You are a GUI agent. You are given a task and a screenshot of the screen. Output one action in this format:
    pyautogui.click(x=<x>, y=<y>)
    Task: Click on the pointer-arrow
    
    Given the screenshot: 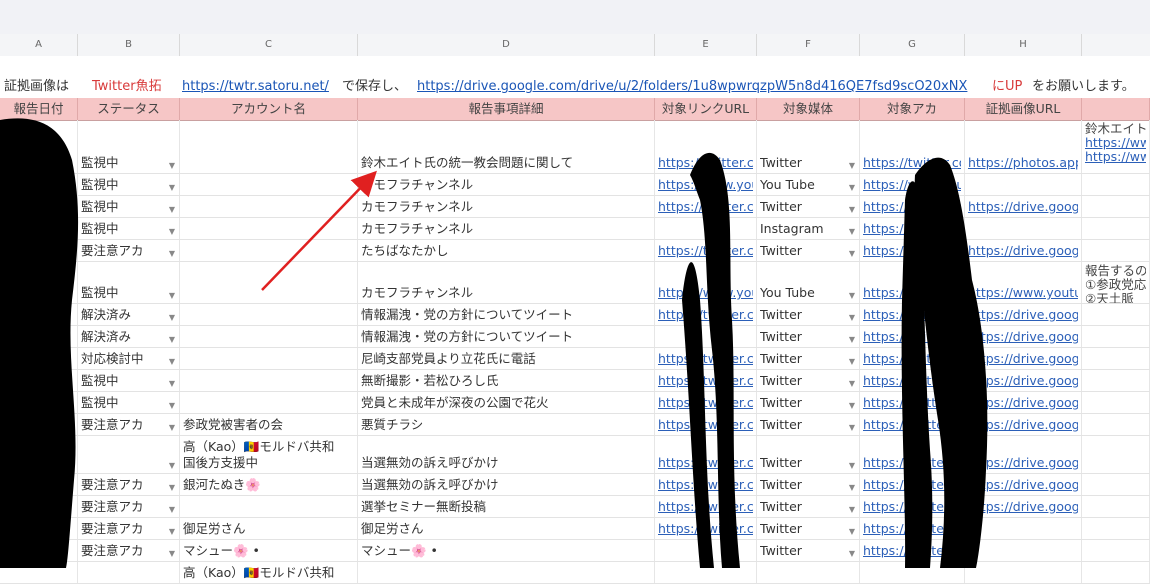 What is the action you would take?
    pyautogui.click(x=319, y=230)
    